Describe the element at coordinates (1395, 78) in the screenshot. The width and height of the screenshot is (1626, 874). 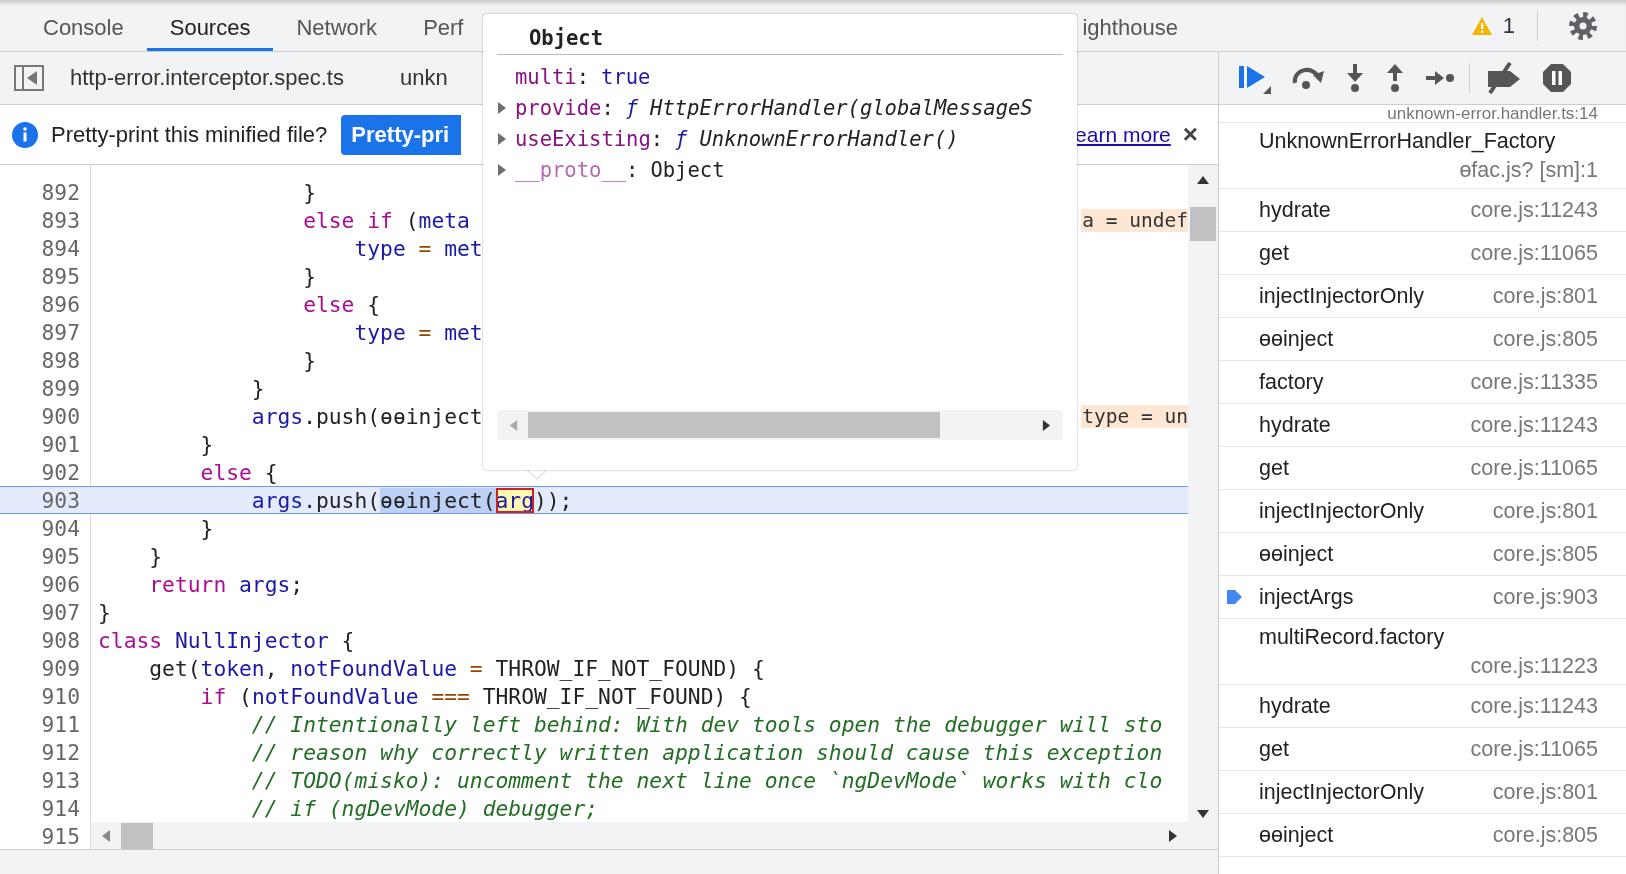
I see `step-out-icon` at that location.